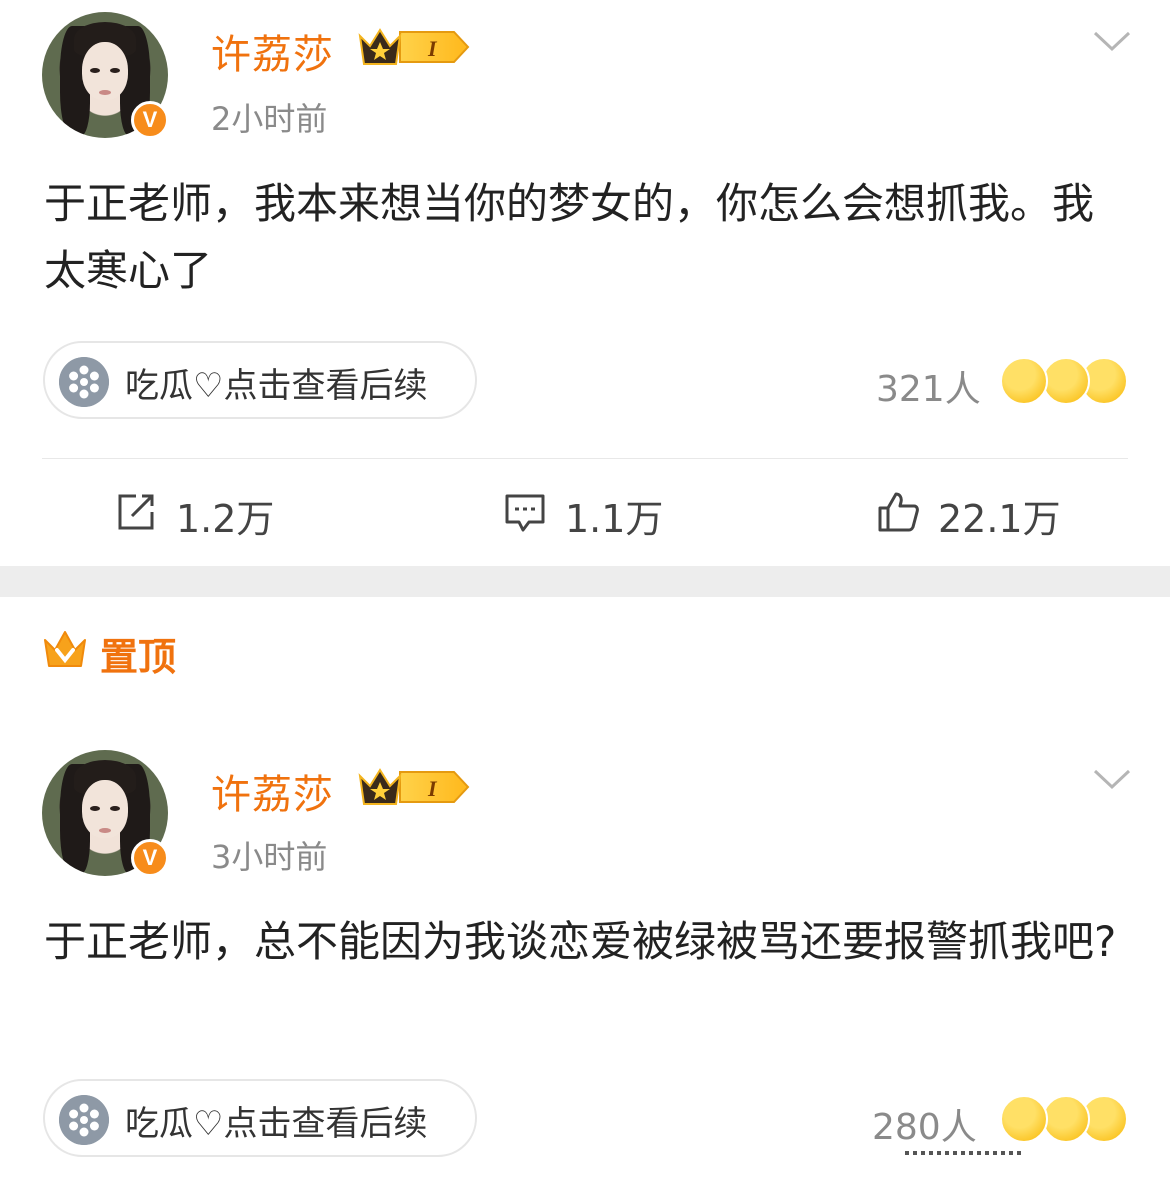 The image size is (1170, 1185). Describe the element at coordinates (65, 649) in the screenshot. I see `crown-icon` at that location.